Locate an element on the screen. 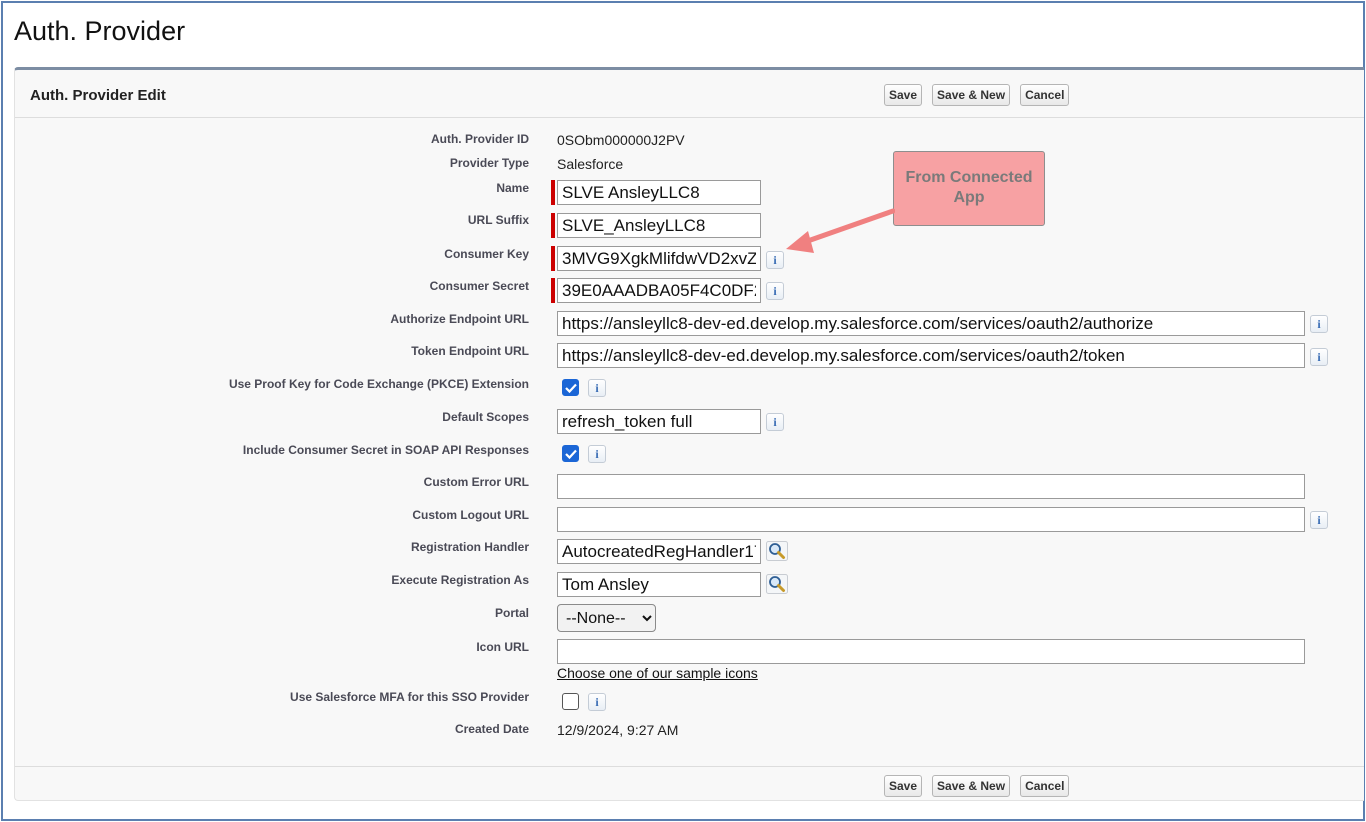 The height and width of the screenshot is (822, 1366). use-mfa-checkbox is located at coordinates (570, 701).